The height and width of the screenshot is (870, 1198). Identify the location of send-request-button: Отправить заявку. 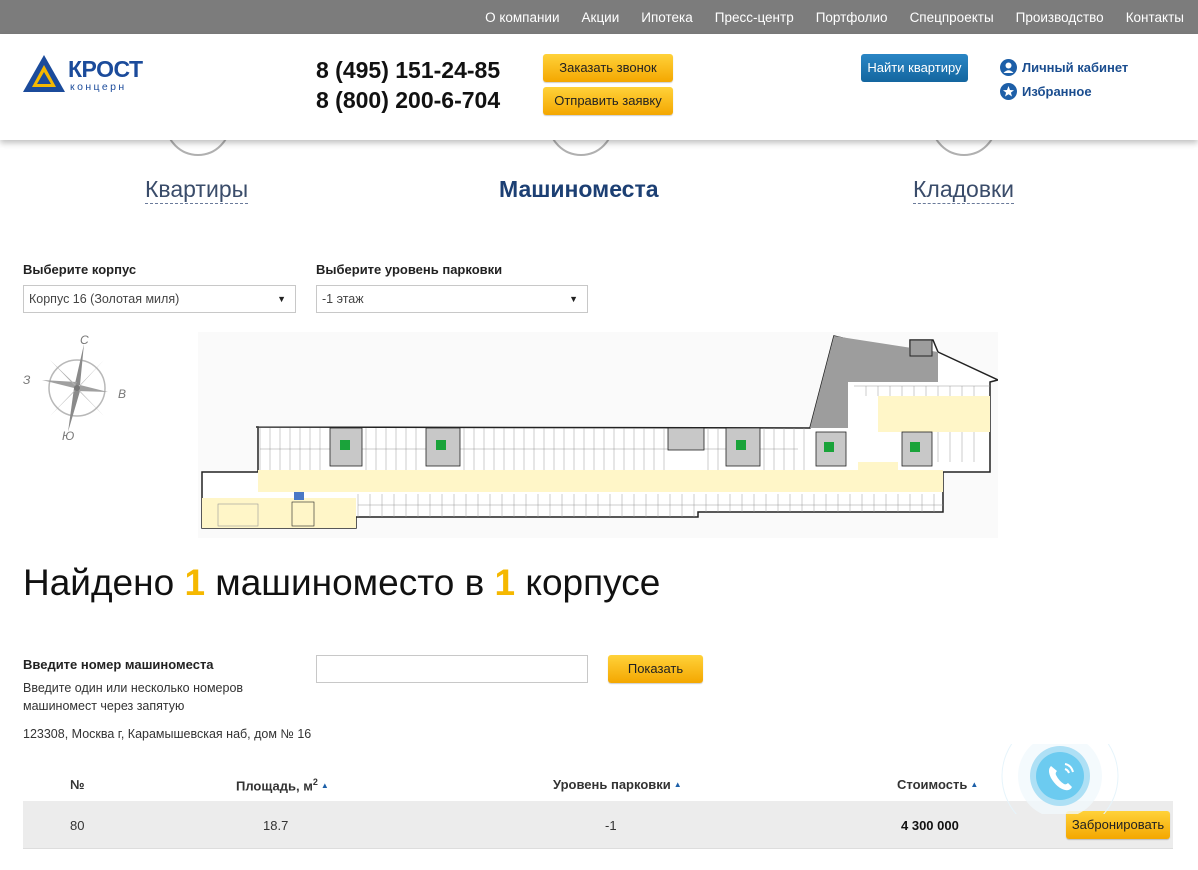
(608, 101).